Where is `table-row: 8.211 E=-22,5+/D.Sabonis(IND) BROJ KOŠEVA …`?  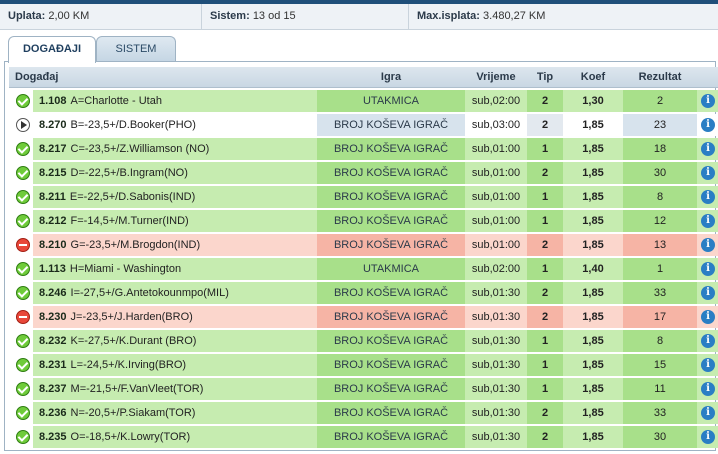
table-row: 8.211 E=-22,5+/D.Sabonis(IND) BROJ KOŠEVA … is located at coordinates (363, 197).